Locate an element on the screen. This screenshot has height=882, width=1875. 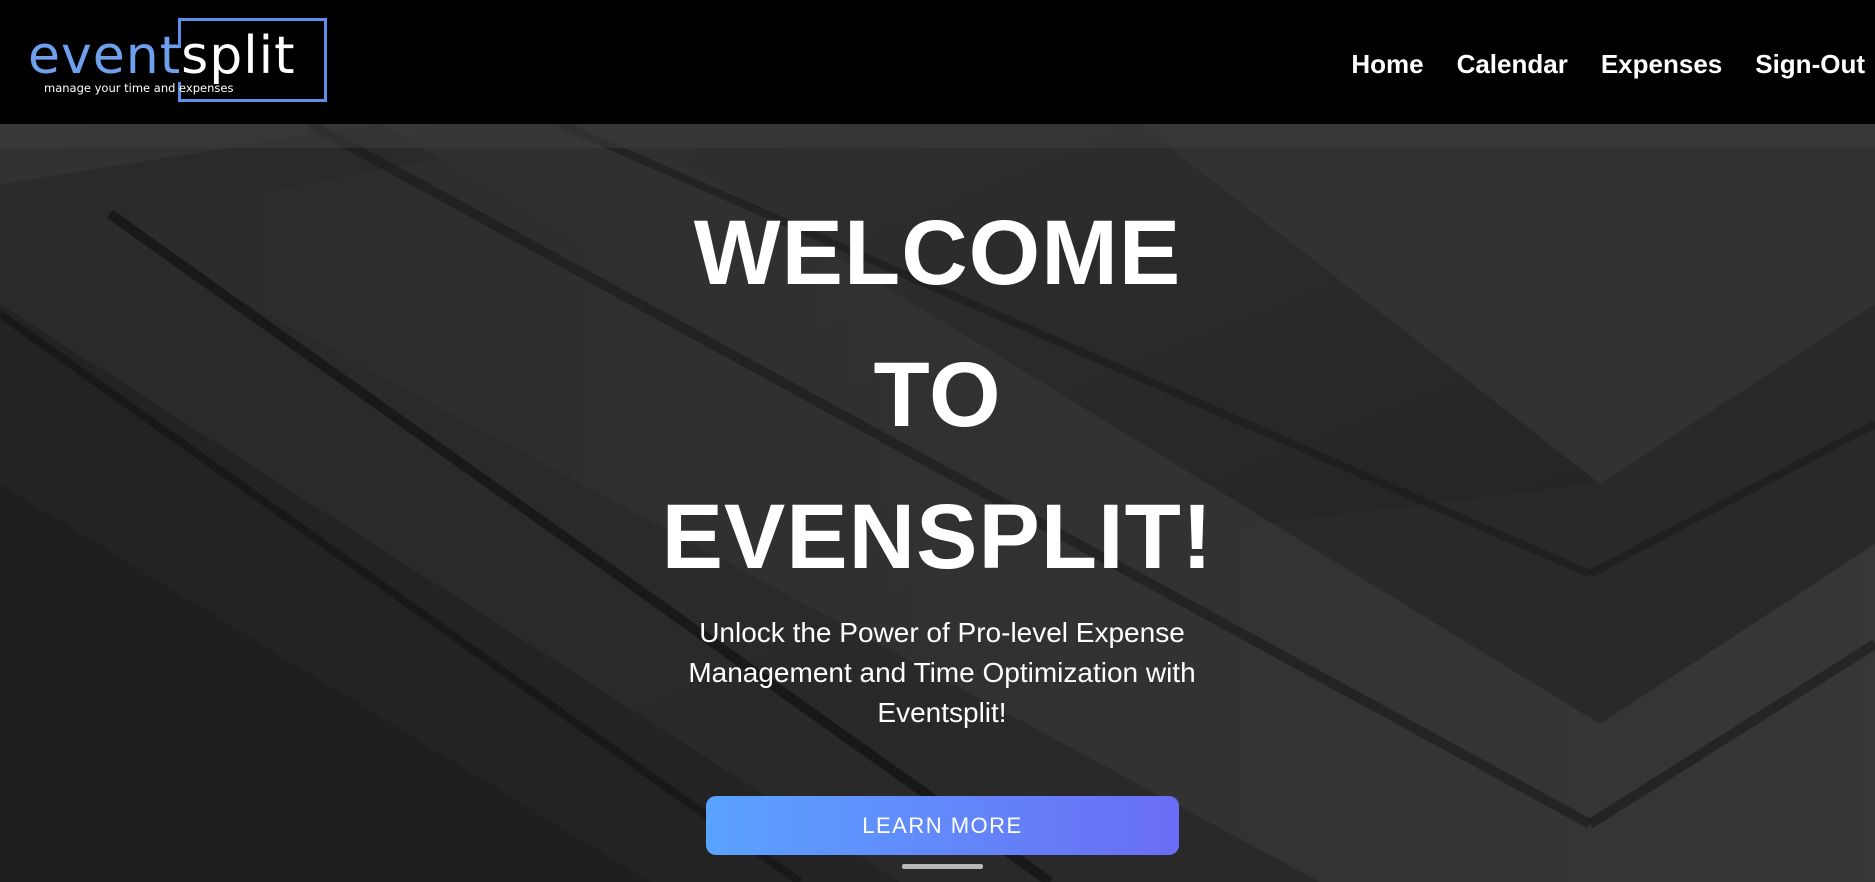
headline-line-3: EVENSPLIT! is located at coordinates (937, 537).